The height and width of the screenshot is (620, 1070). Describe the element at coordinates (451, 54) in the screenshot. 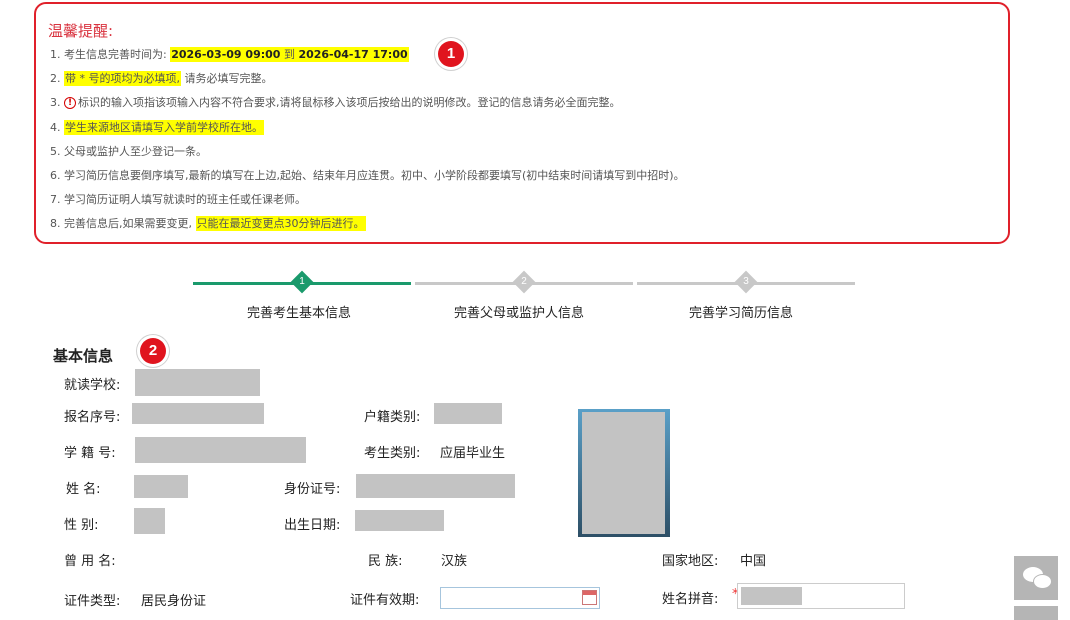

I see `annotation-badge-1: 1` at that location.